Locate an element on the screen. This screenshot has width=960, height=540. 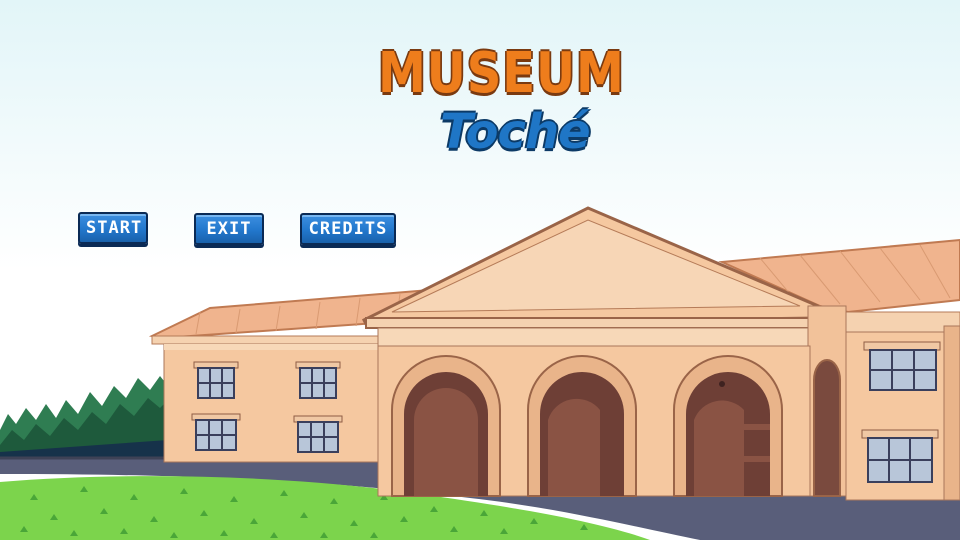
entablature is located at coordinates (589, 323).